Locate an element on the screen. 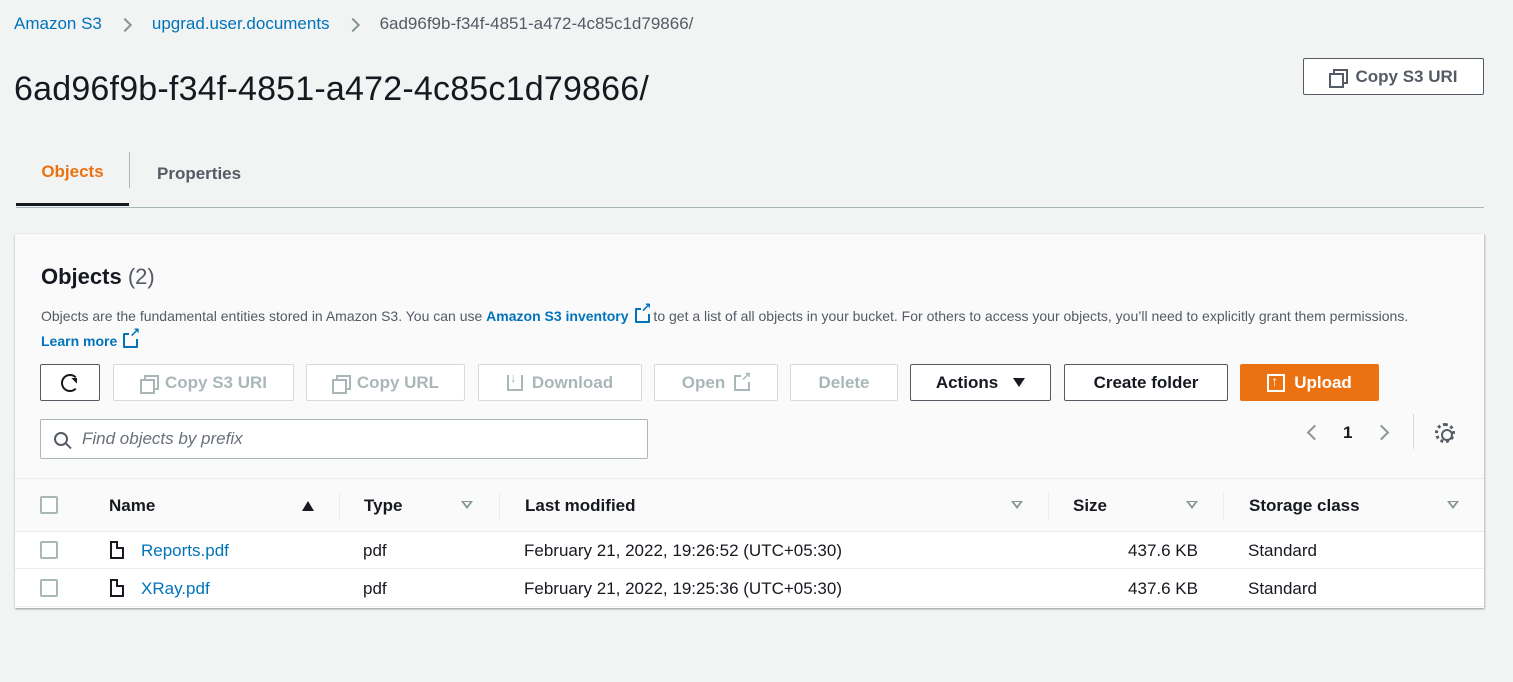 The image size is (1513, 682). actions-label: Actions is located at coordinates (967, 382).